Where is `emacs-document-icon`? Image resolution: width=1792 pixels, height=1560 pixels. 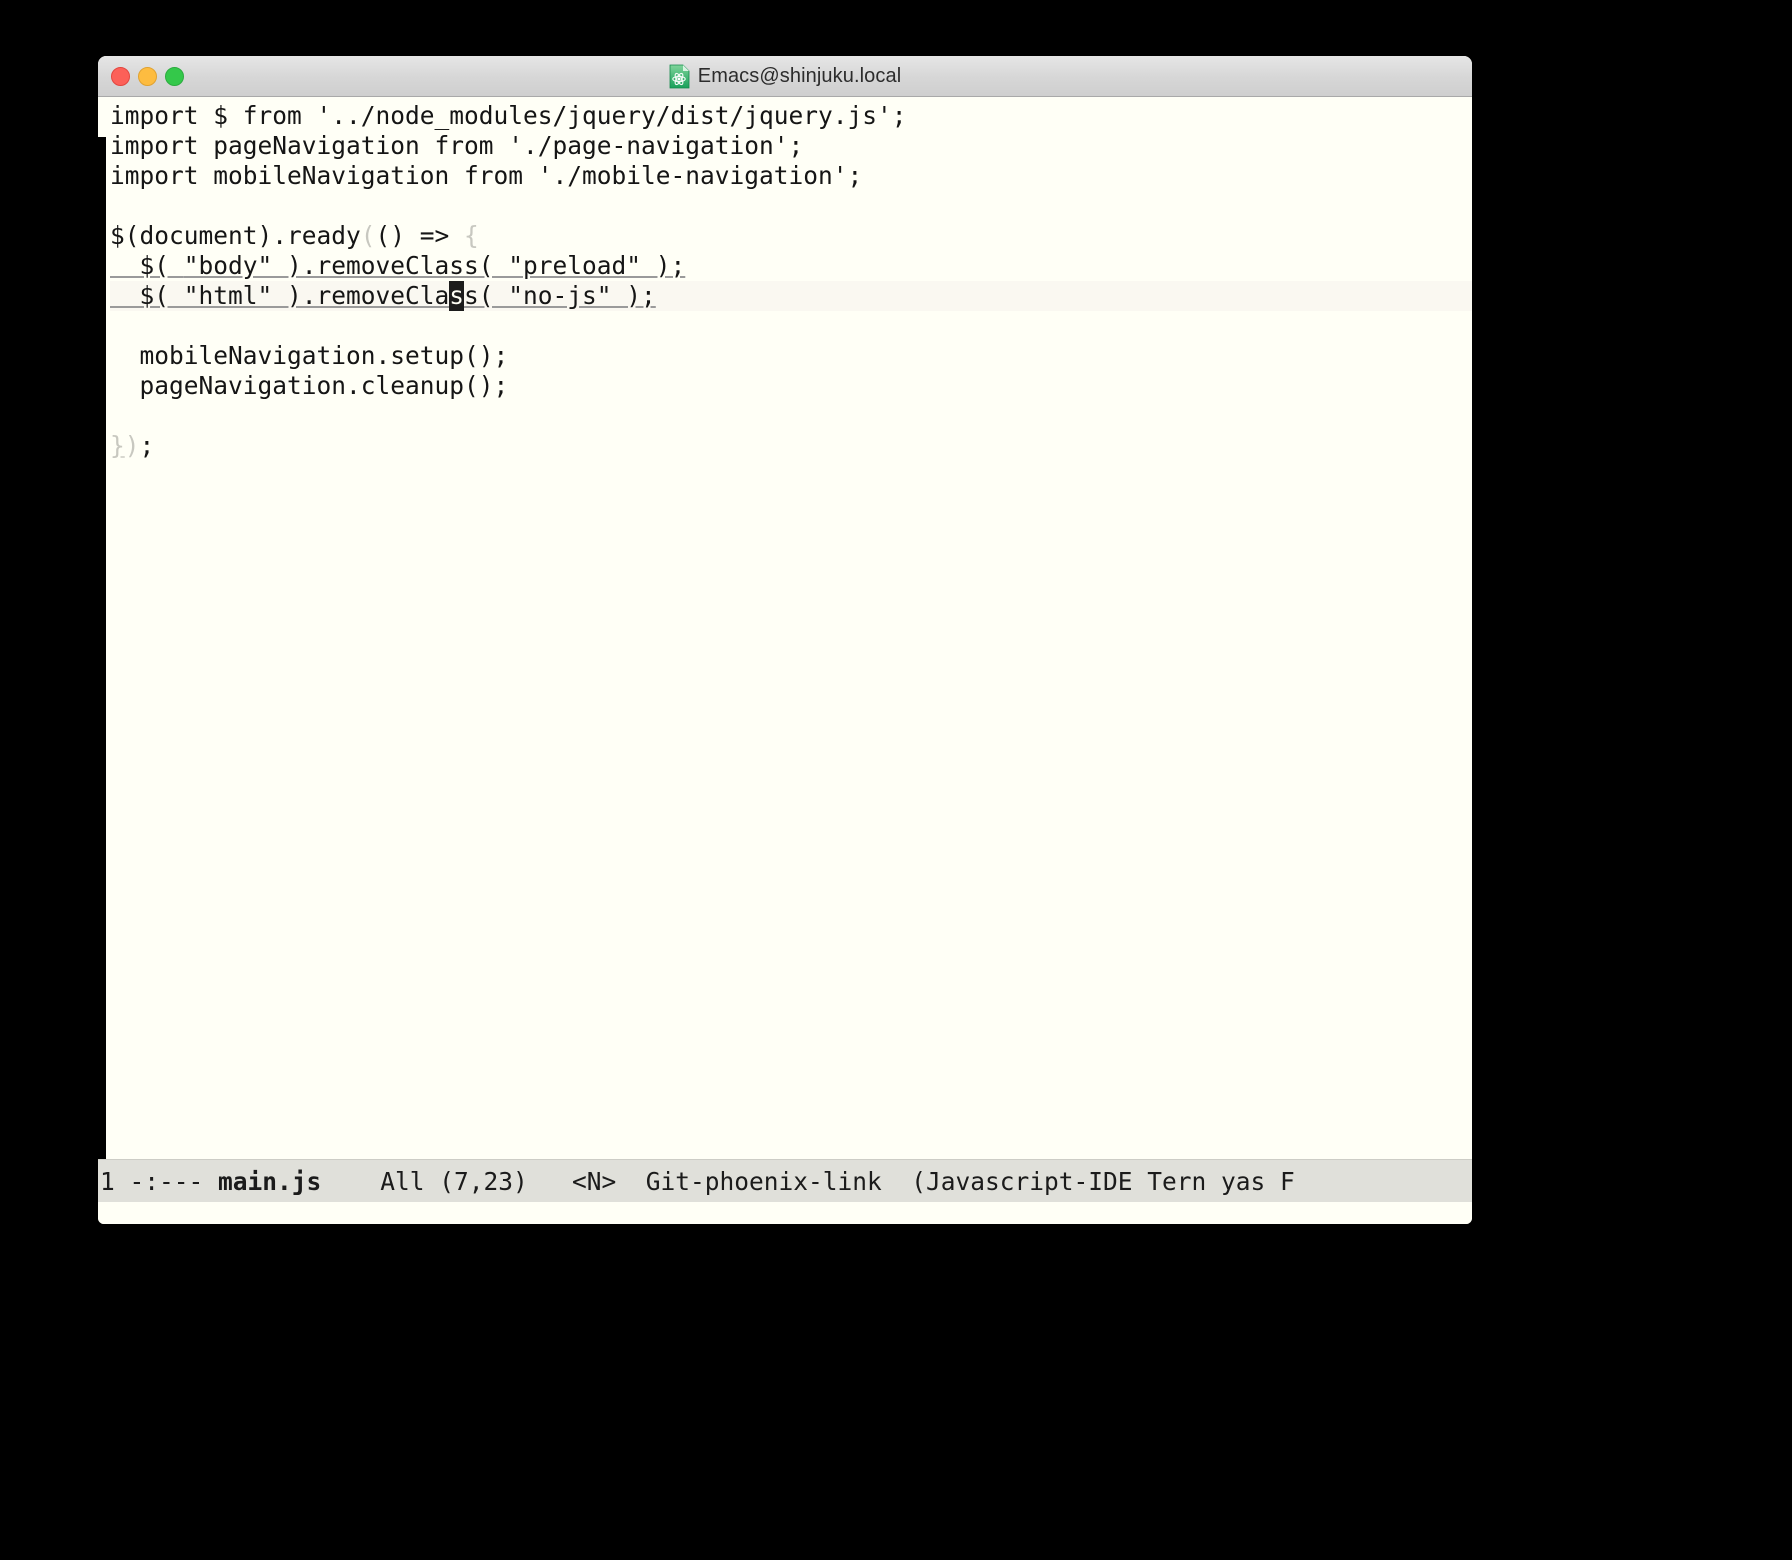
emacs-document-icon is located at coordinates (679, 76).